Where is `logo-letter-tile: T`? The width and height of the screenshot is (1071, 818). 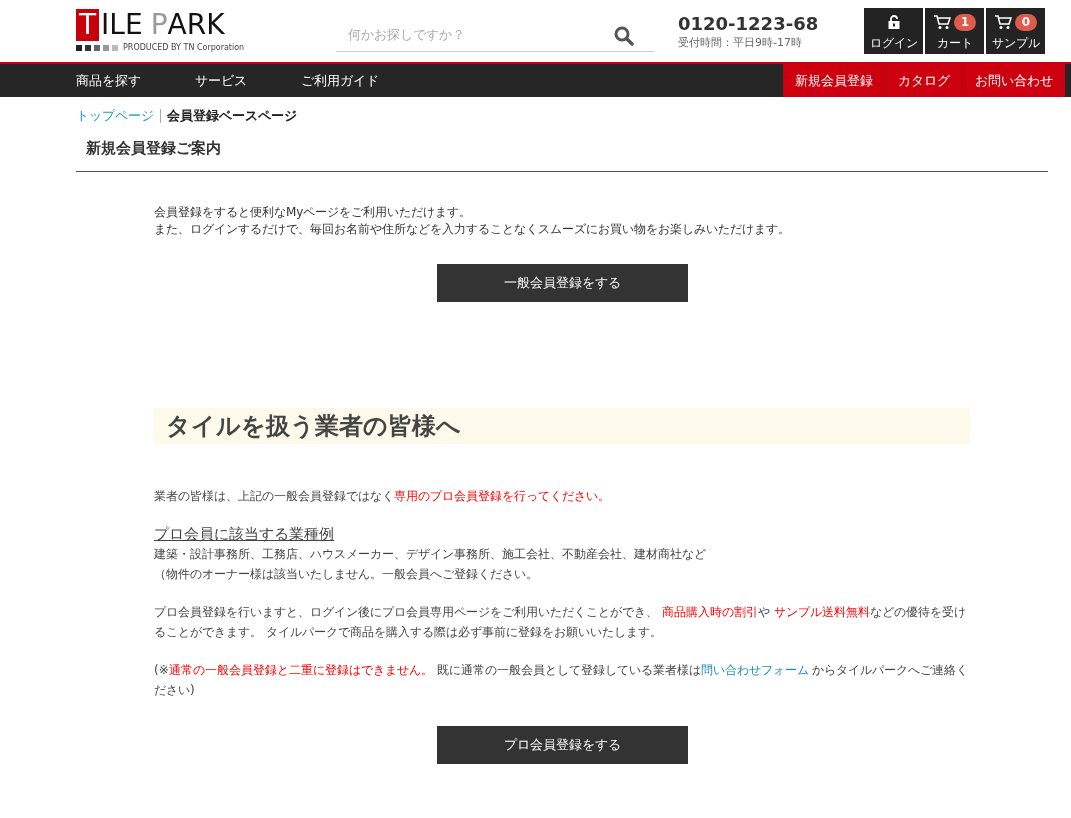
logo-letter-tile: T is located at coordinates (88, 25).